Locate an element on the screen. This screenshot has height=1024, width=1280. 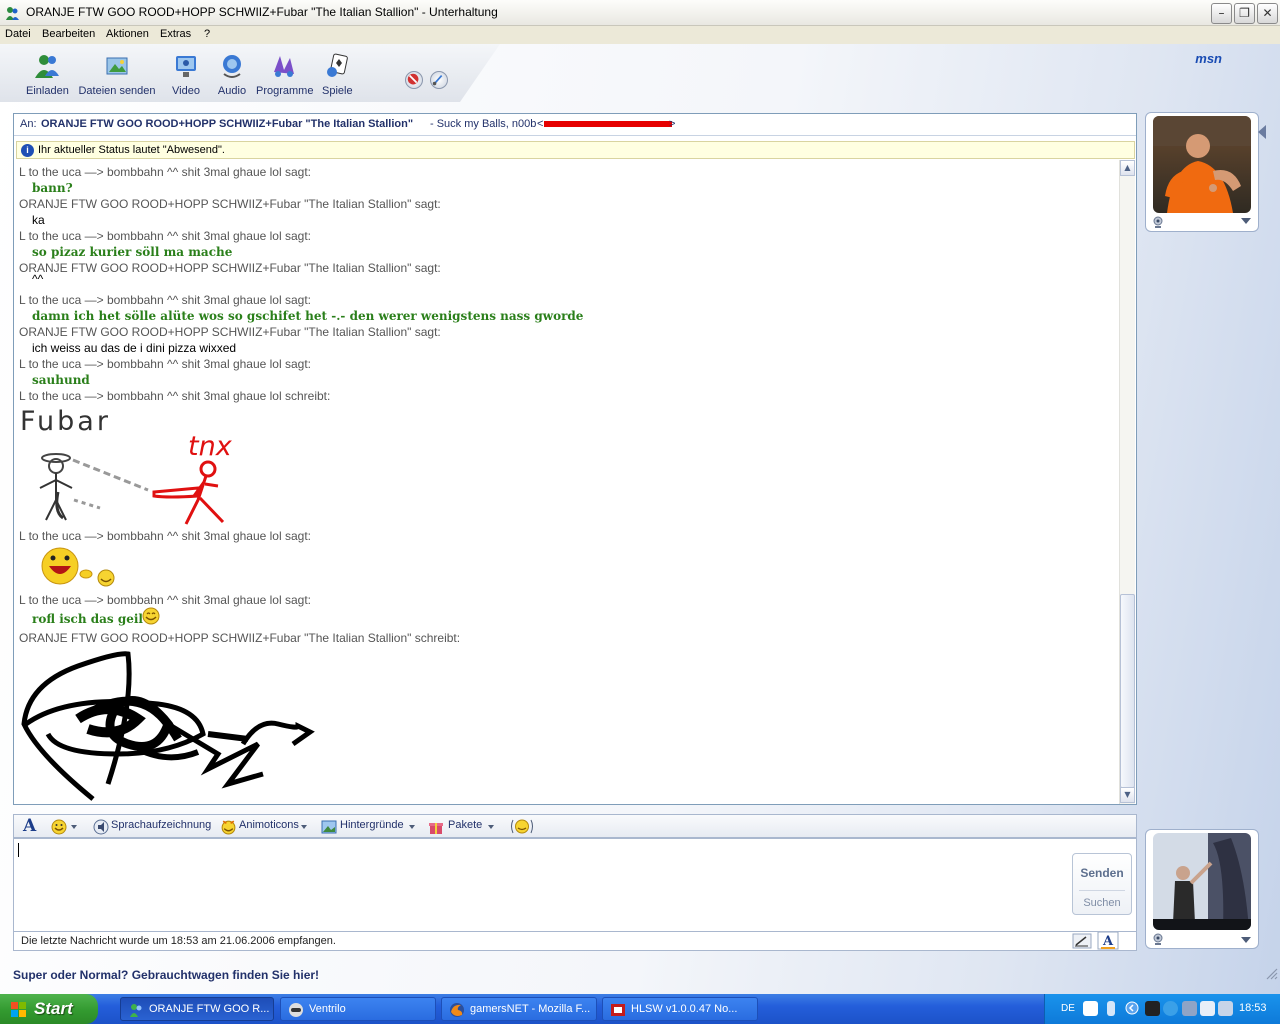
animoticons-dropdown-icon is located at coordinates (304, 827).